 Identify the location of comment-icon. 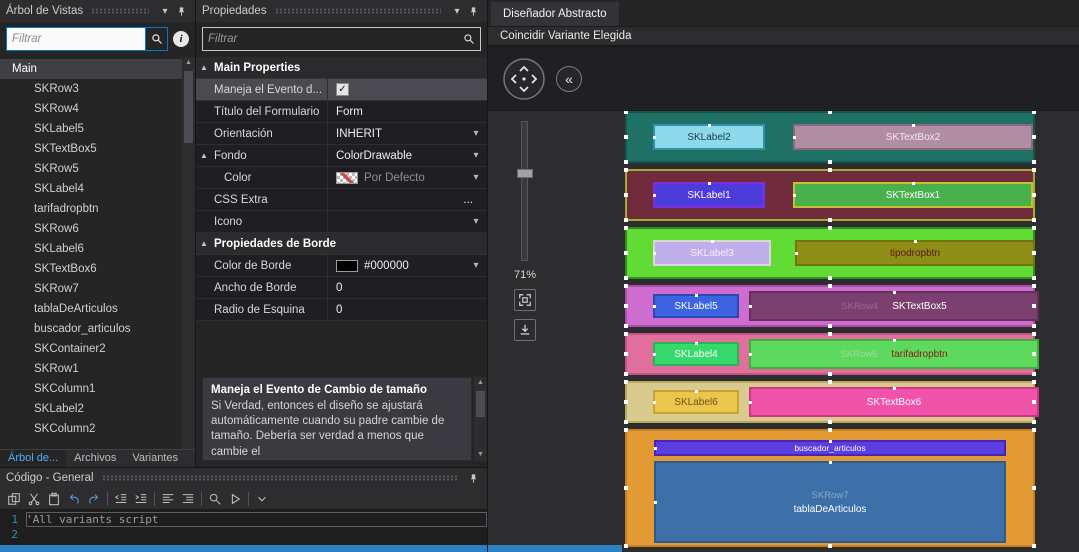
(168, 499).